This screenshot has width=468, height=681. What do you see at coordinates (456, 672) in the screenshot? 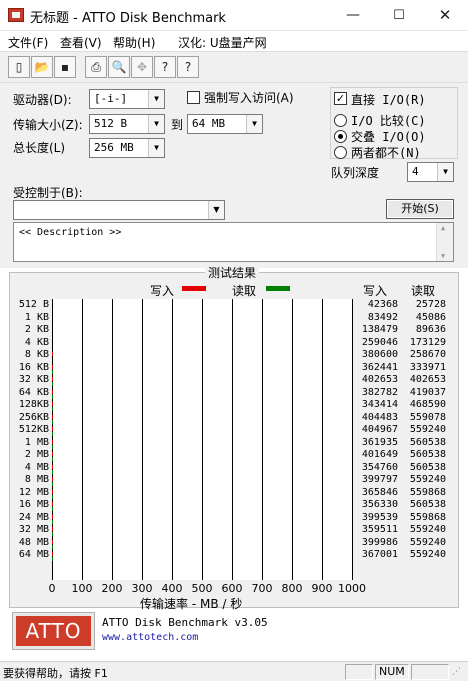
I see `resize-grip-icon: ⋰` at bounding box center [456, 672].